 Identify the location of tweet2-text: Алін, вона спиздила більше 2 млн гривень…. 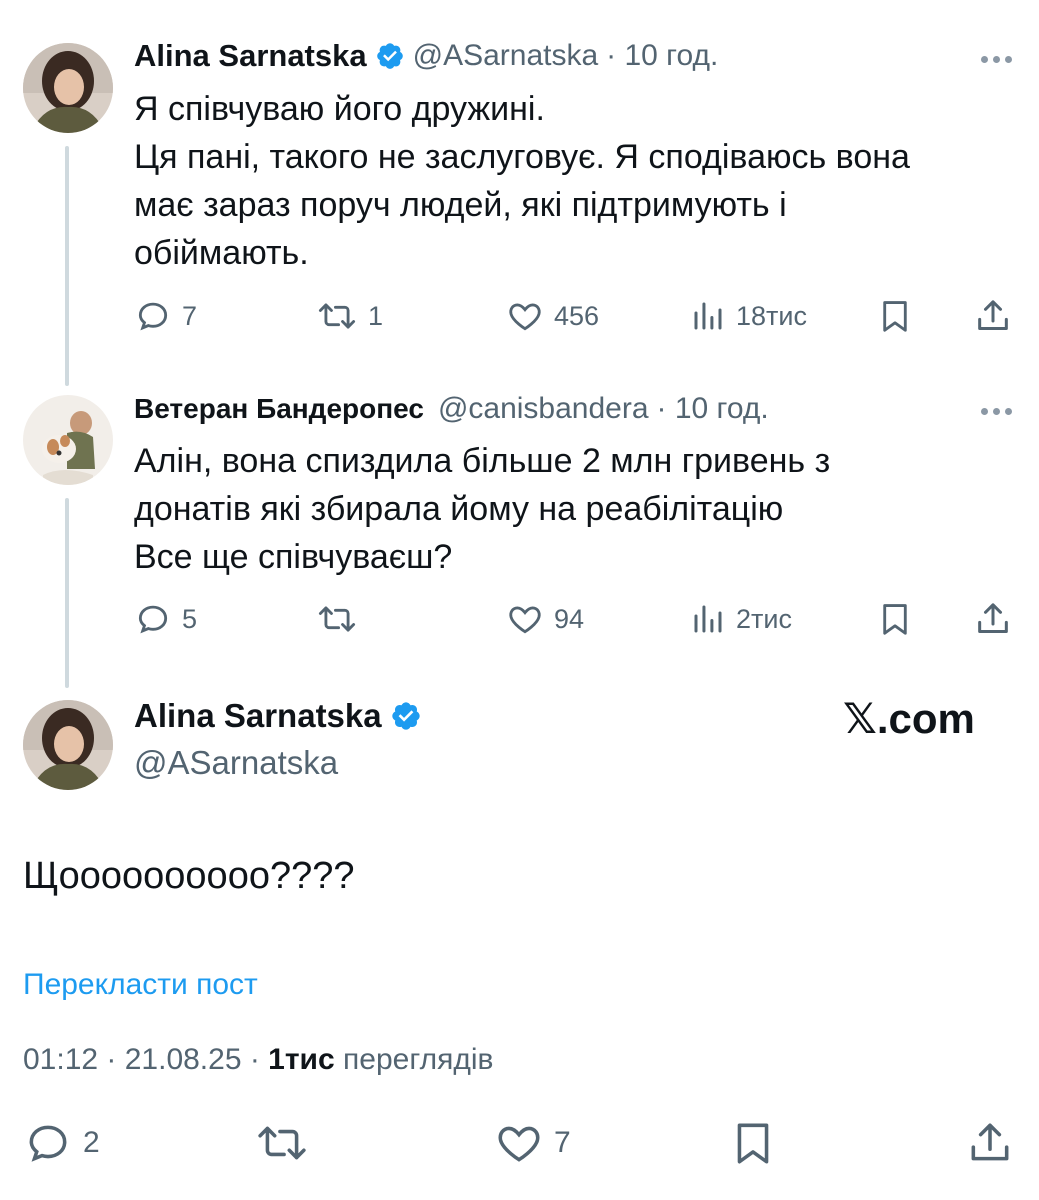
(579, 509).